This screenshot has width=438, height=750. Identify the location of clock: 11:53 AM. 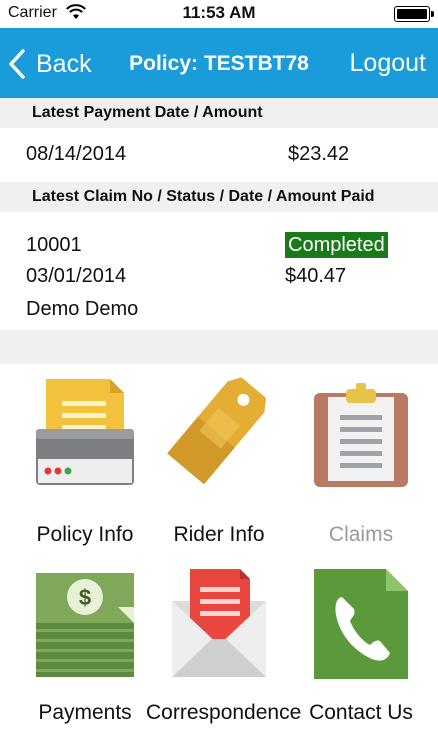
(219, 12).